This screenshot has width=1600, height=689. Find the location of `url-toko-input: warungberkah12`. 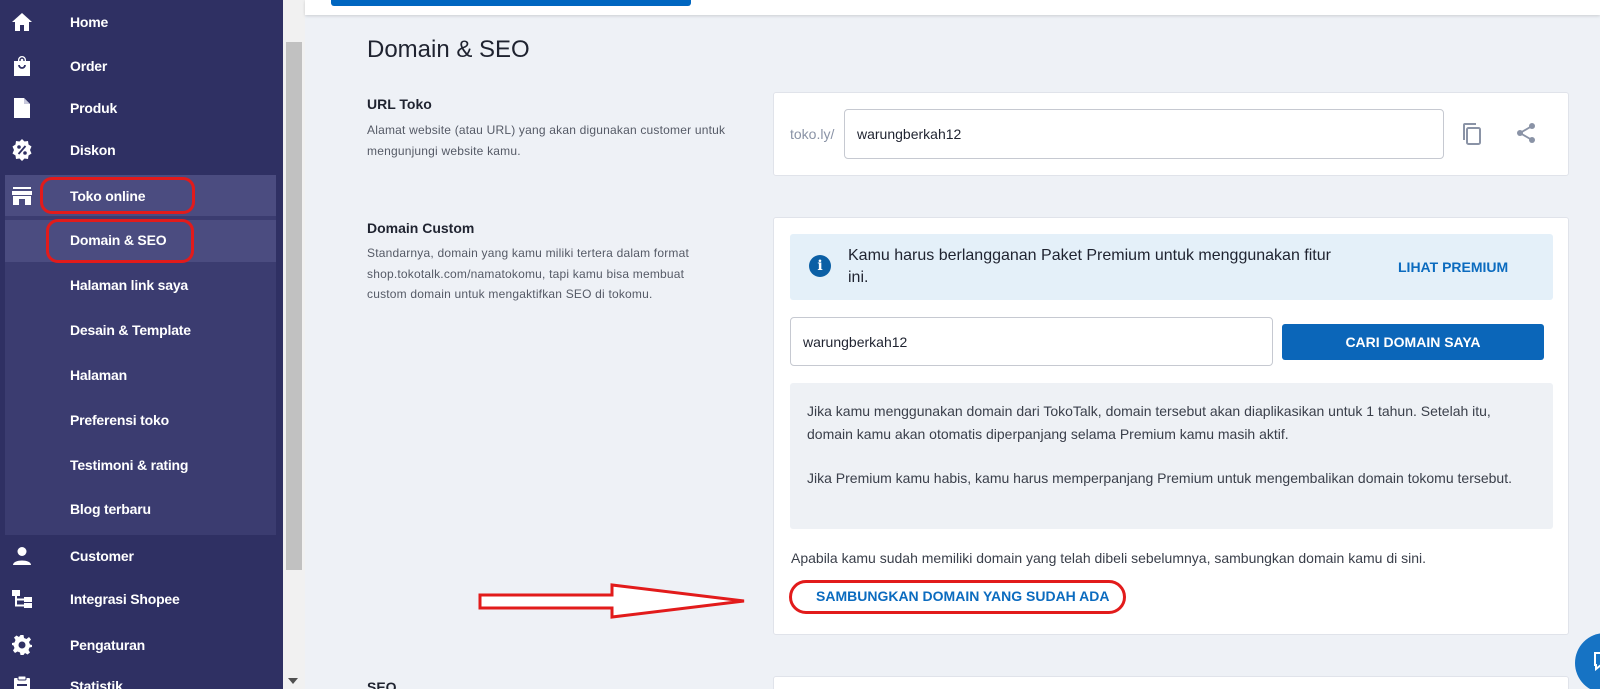

url-toko-input: warungberkah12 is located at coordinates (1144, 134).